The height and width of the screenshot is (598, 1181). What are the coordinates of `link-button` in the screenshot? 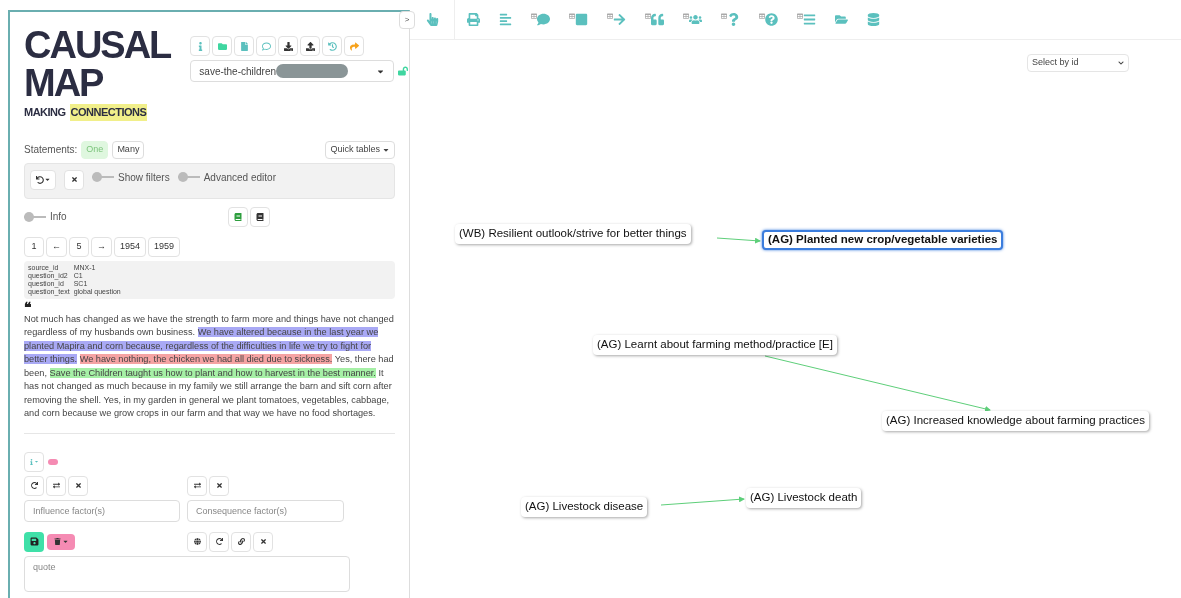 It's located at (241, 541).